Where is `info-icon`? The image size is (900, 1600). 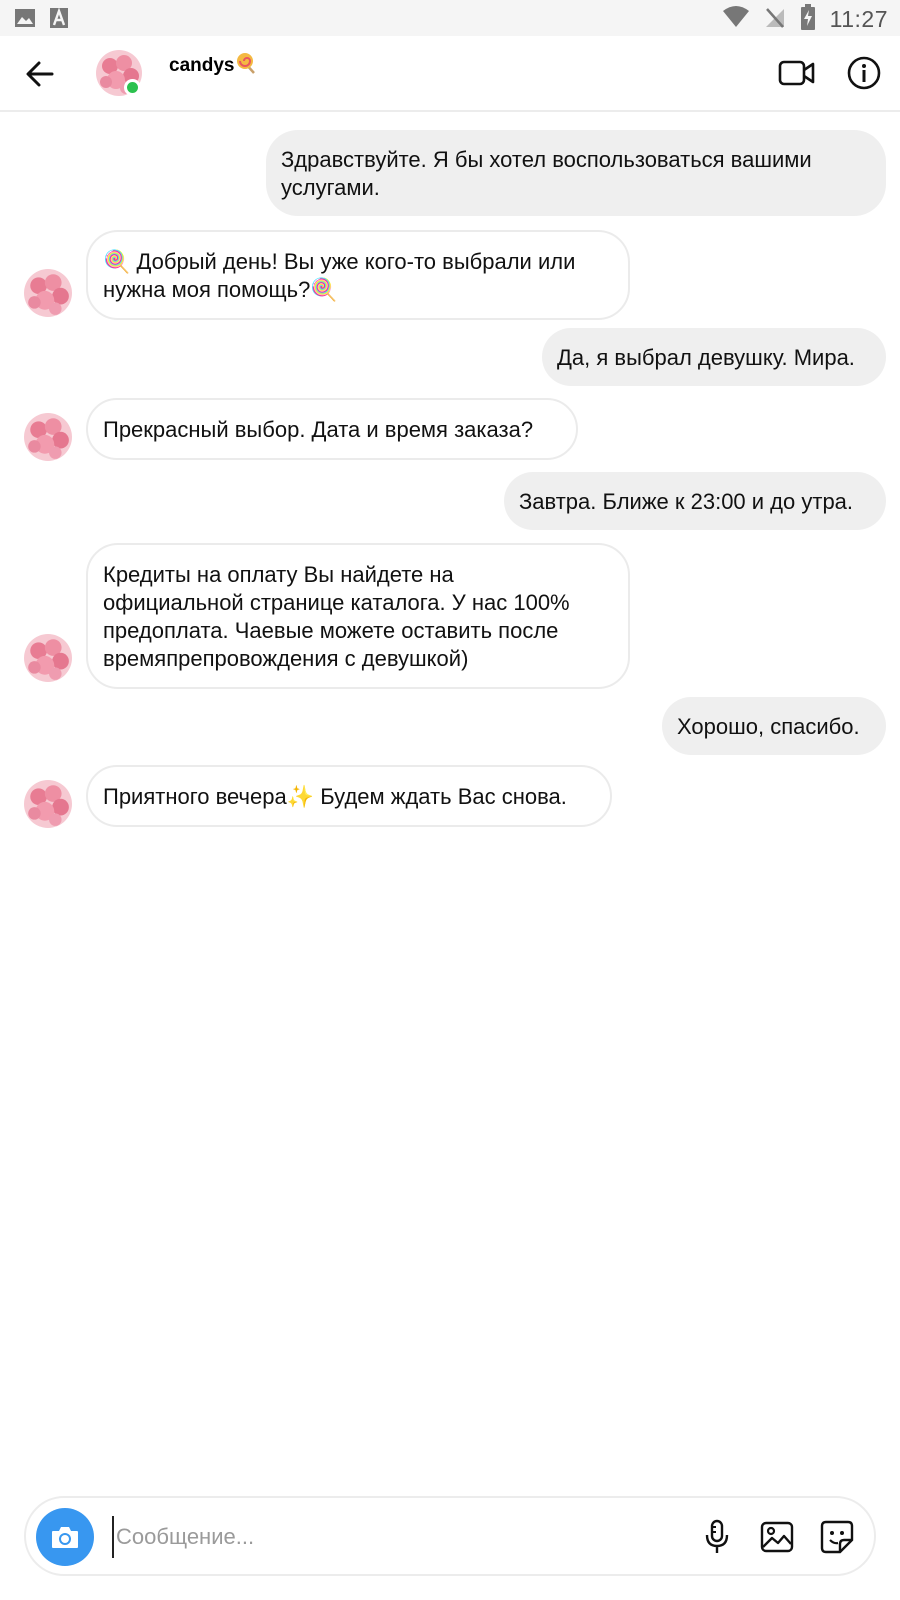 info-icon is located at coordinates (864, 73).